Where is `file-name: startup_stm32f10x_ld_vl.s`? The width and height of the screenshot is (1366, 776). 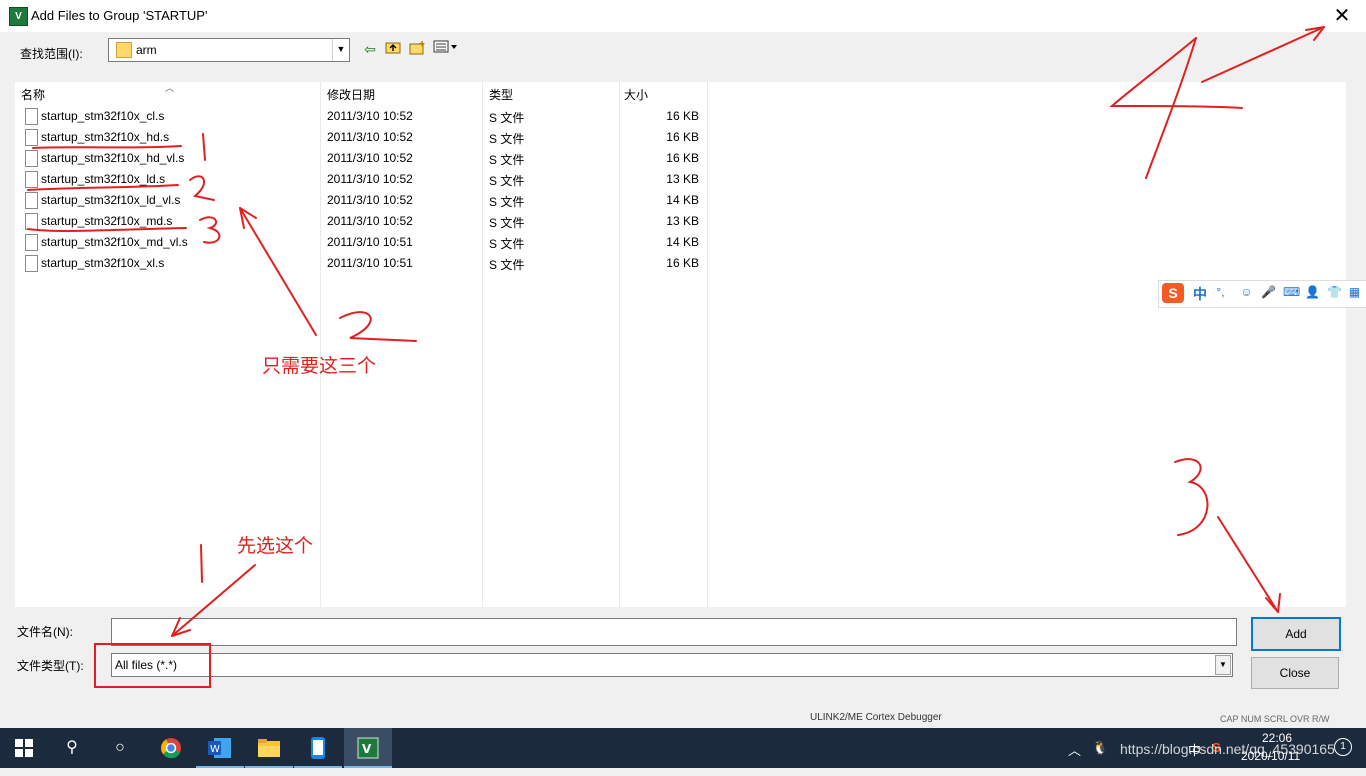 file-name: startup_stm32f10x_ld_vl.s is located at coordinates (111, 200).